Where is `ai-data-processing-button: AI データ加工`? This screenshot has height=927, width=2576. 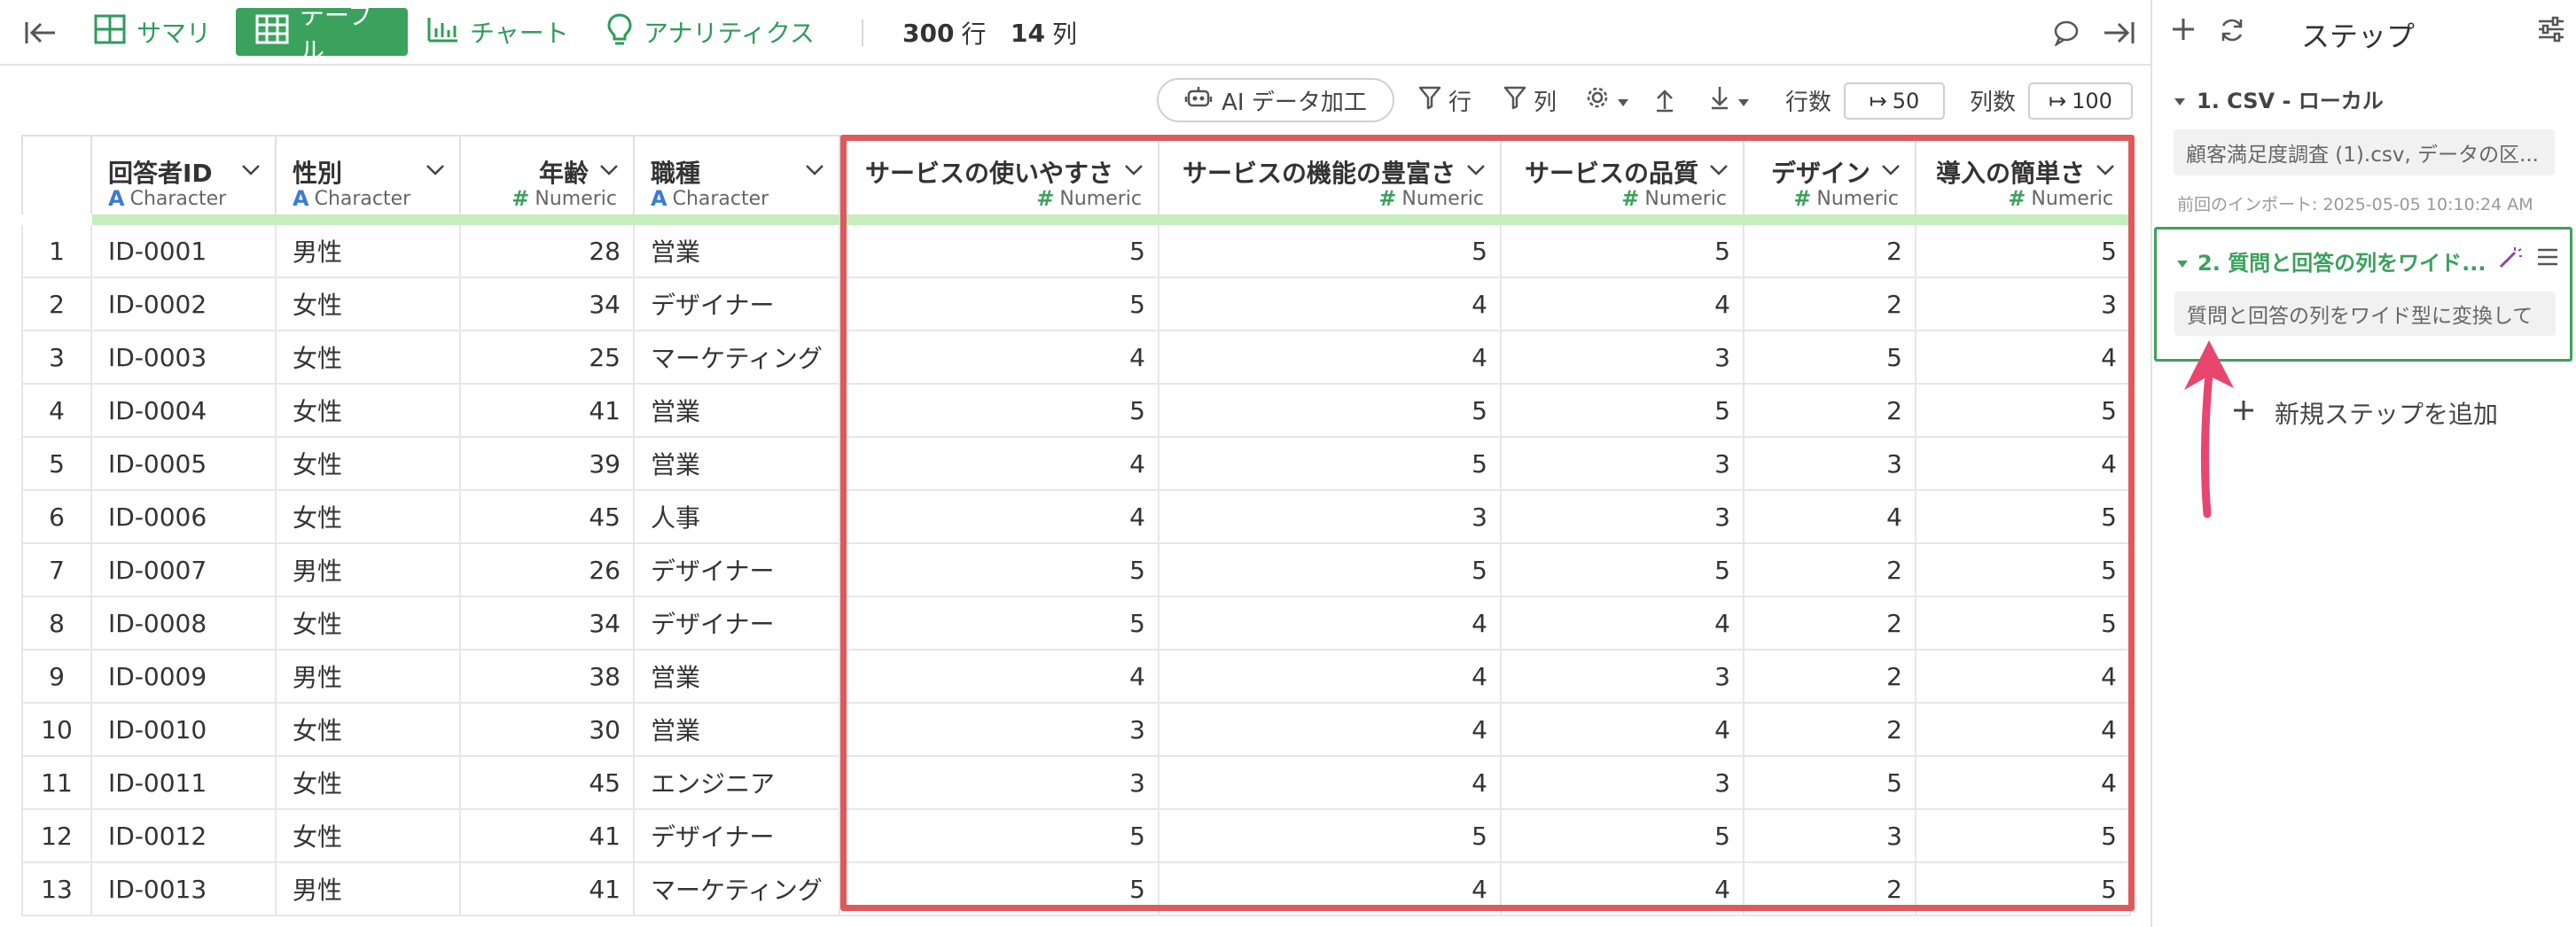 ai-data-processing-button: AI データ加工 is located at coordinates (1275, 100).